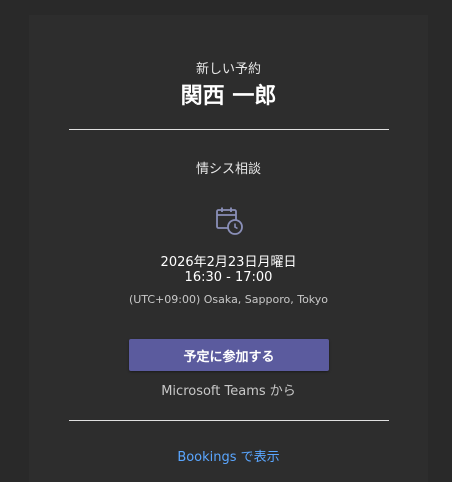 The height and width of the screenshot is (482, 452). Describe the element at coordinates (229, 129) in the screenshot. I see `divider-top` at that location.